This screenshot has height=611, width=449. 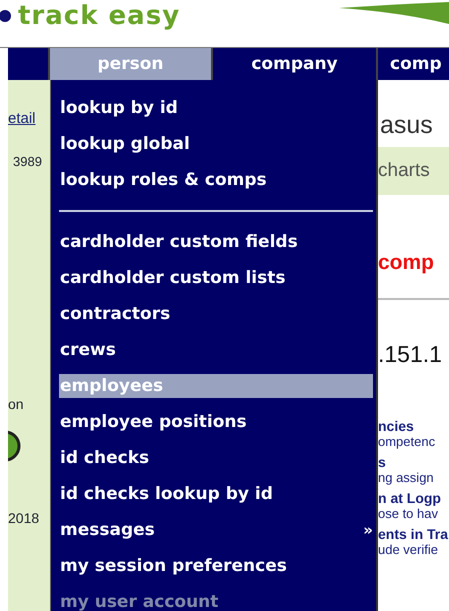 I want to click on entry-text: ose to hav, so click(x=408, y=513).